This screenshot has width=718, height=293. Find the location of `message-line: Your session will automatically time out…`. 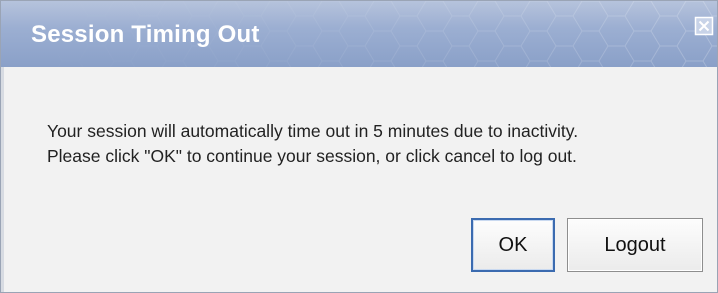

message-line: Your session will automatically time out… is located at coordinates (313, 131).